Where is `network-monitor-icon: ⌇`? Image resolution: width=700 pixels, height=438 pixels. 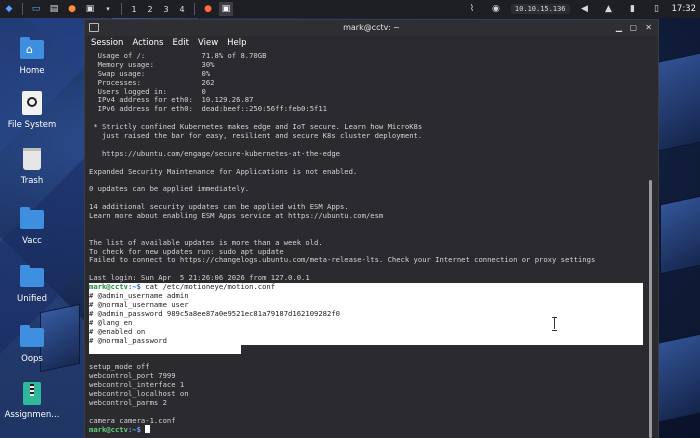 network-monitor-icon: ⌇ is located at coordinates (472, 9).